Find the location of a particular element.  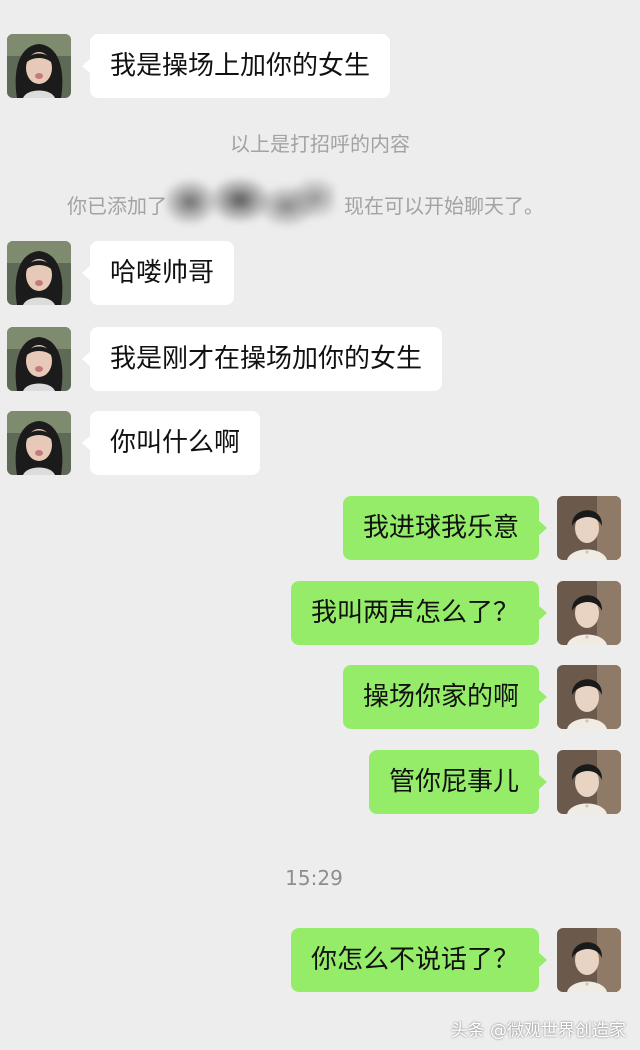

chat-timestamp: 15:29 is located at coordinates (314, 878).